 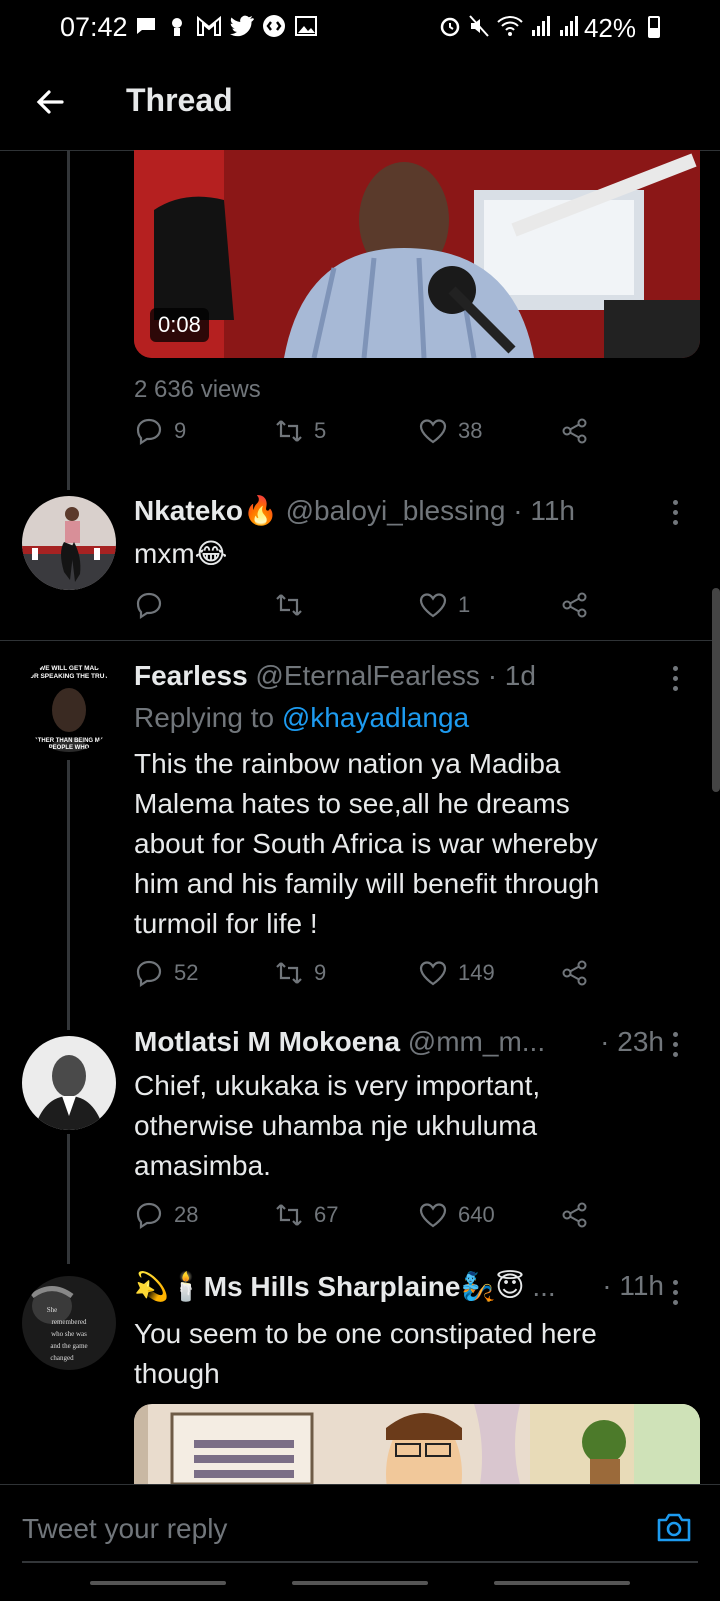 I want to click on scrollbar, so click(x=716, y=690).